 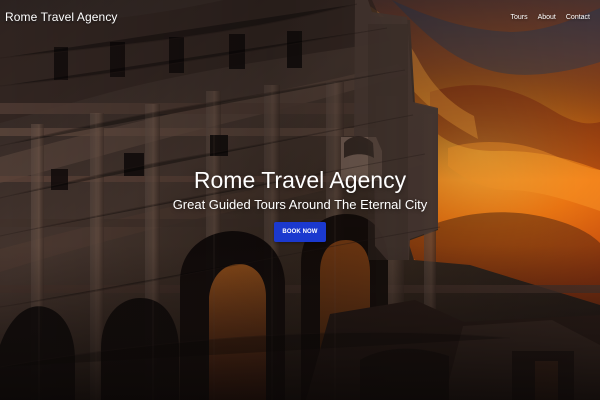 What do you see at coordinates (300, 231) in the screenshot?
I see `book-now-button: BOOK NOW` at bounding box center [300, 231].